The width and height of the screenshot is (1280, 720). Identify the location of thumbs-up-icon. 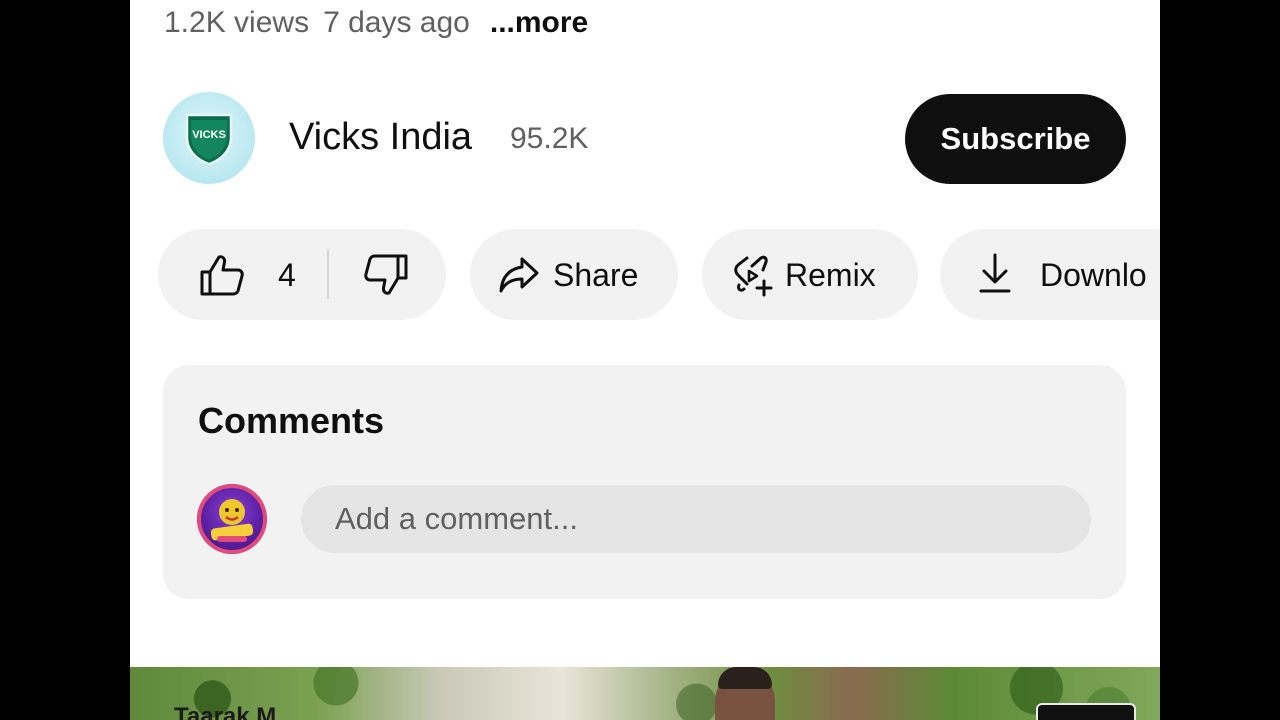
(222, 279).